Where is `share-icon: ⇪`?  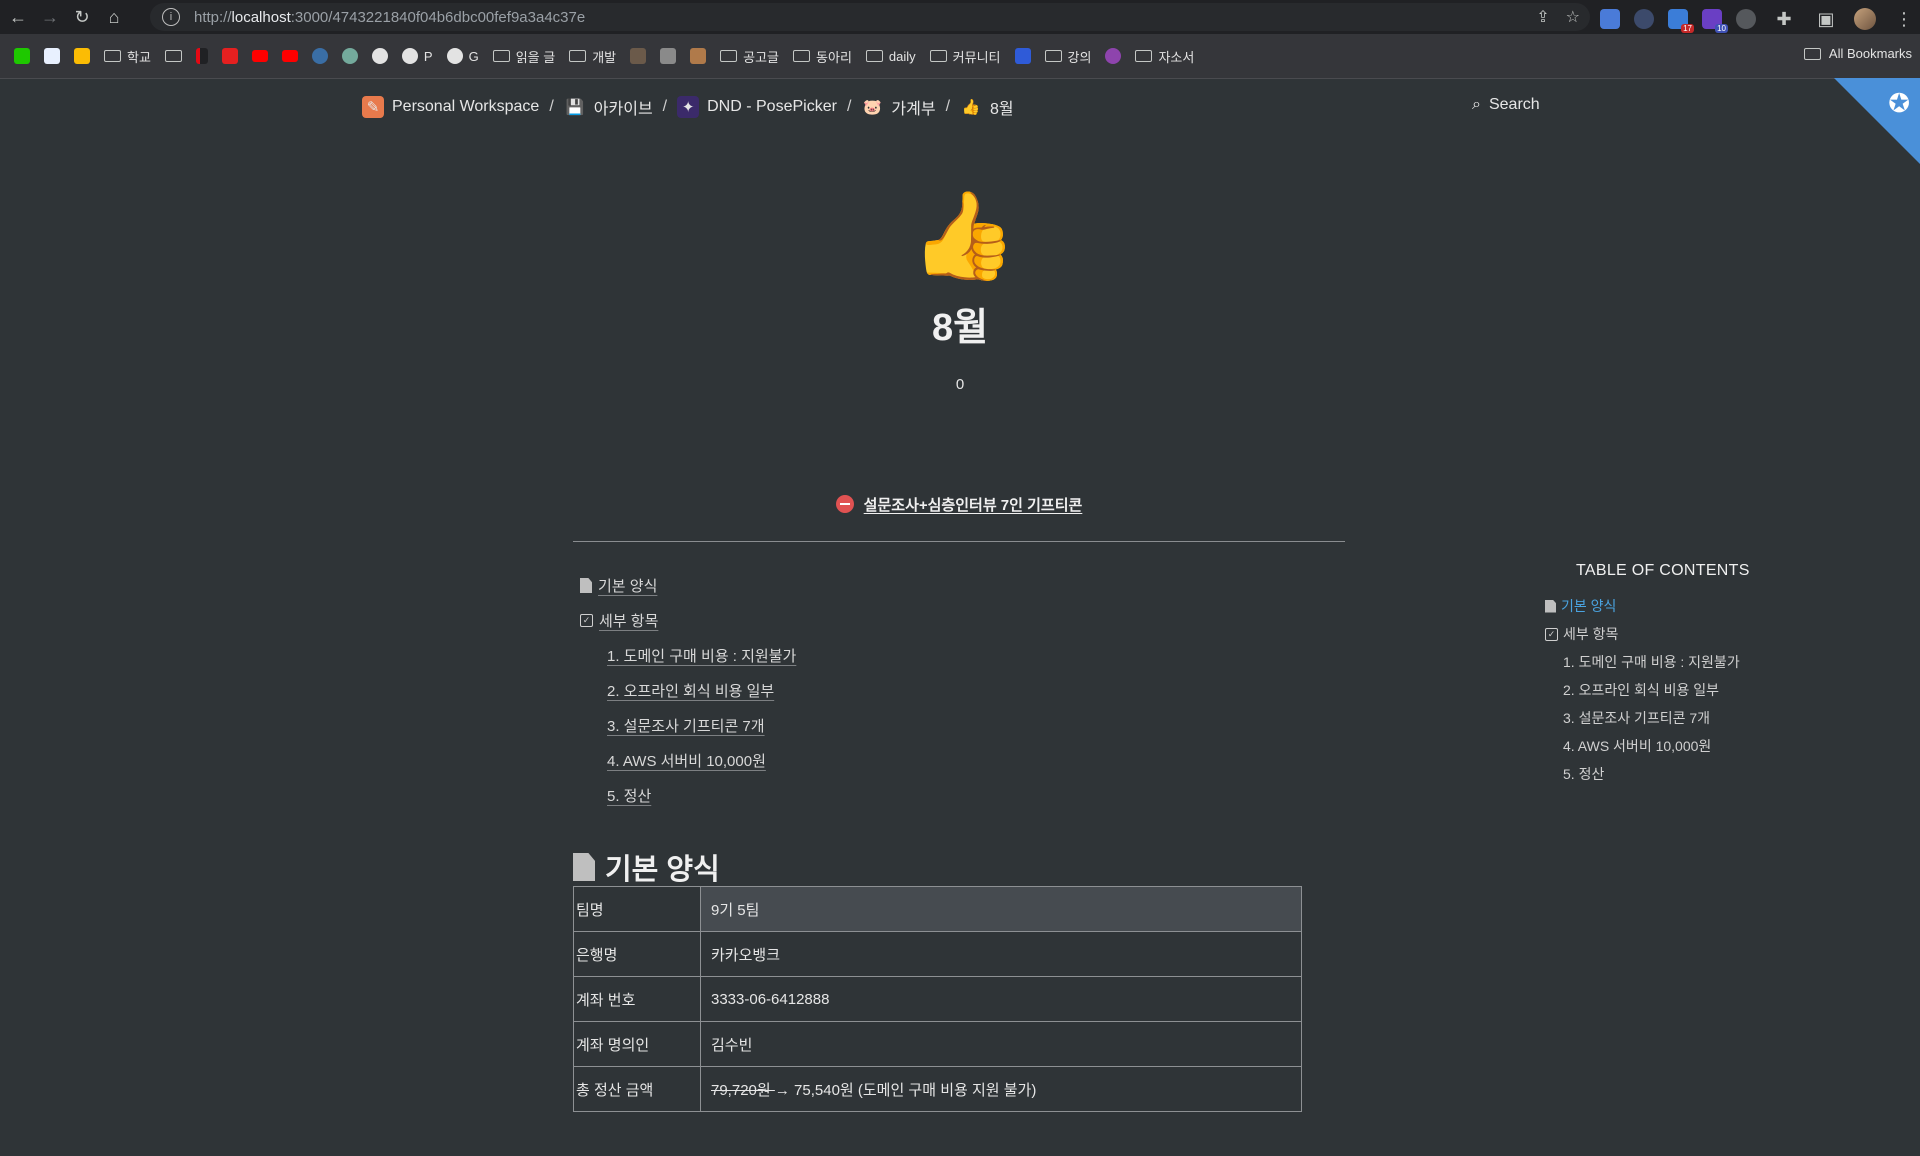
share-icon: ⇪ is located at coordinates (1542, 17).